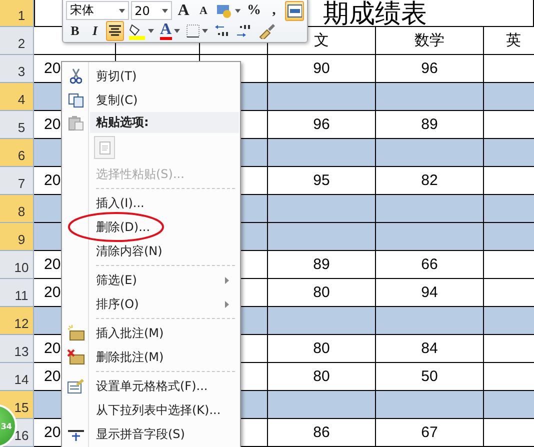  What do you see at coordinates (17, 69) in the screenshot?
I see `row-header: 3` at bounding box center [17, 69].